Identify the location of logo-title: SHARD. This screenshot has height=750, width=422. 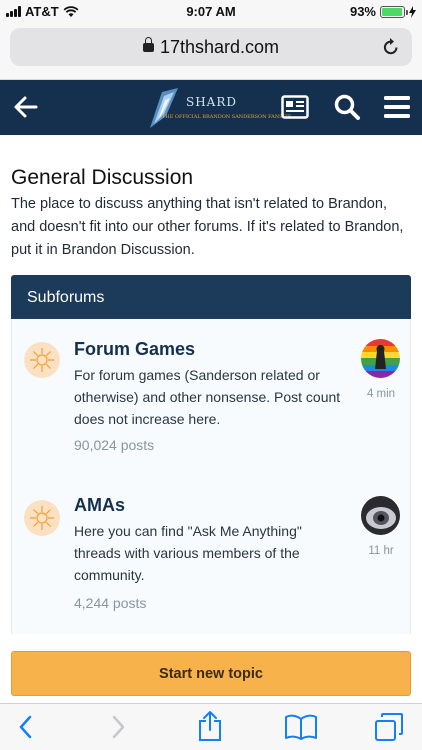
(212, 102).